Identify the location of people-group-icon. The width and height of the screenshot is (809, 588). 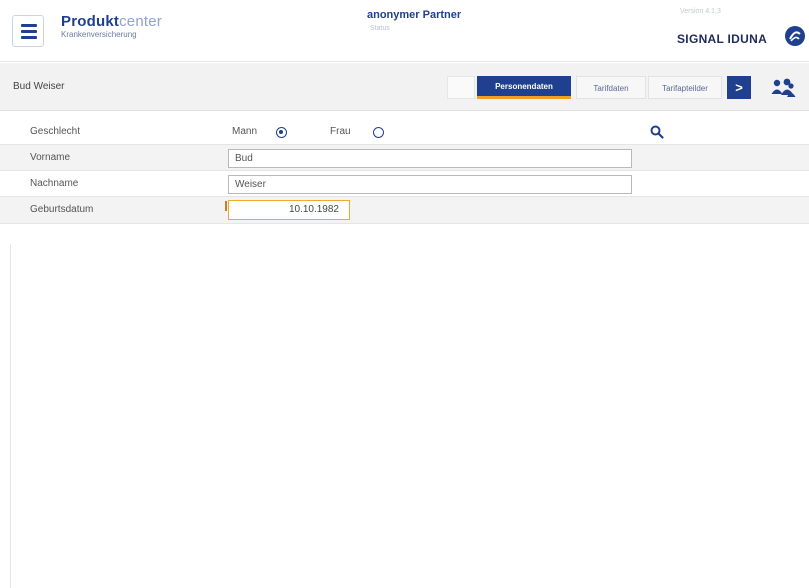
(783, 88).